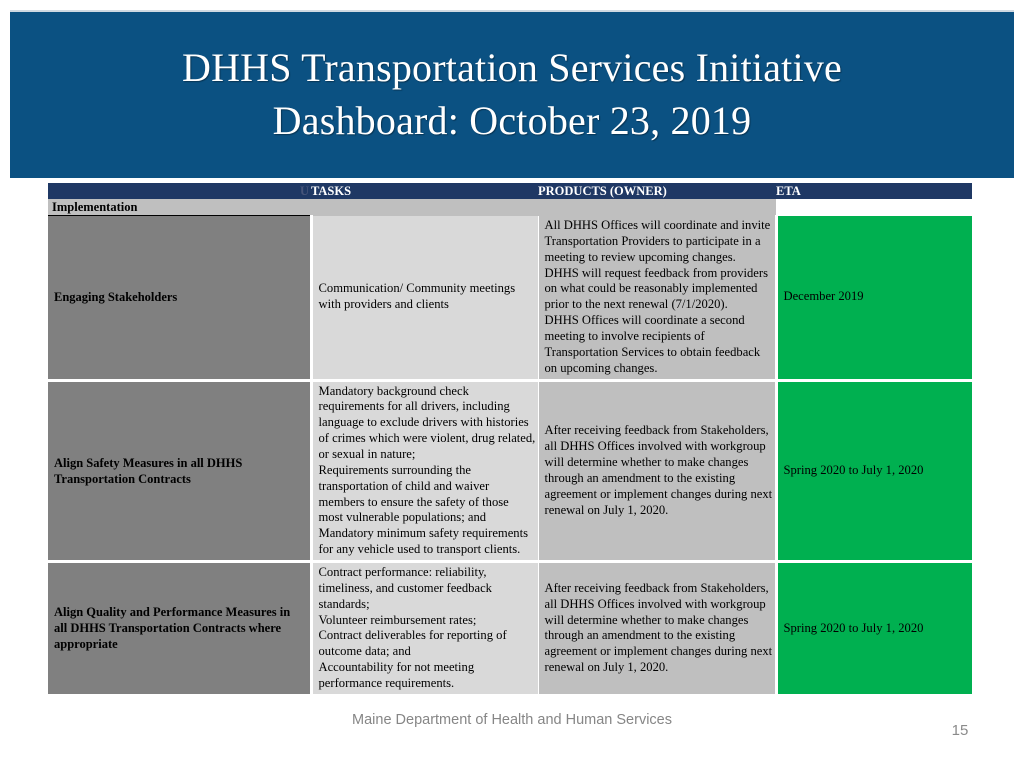 The image size is (1024, 768). What do you see at coordinates (874, 191) in the screenshot?
I see `column-header-eta: ETA` at bounding box center [874, 191].